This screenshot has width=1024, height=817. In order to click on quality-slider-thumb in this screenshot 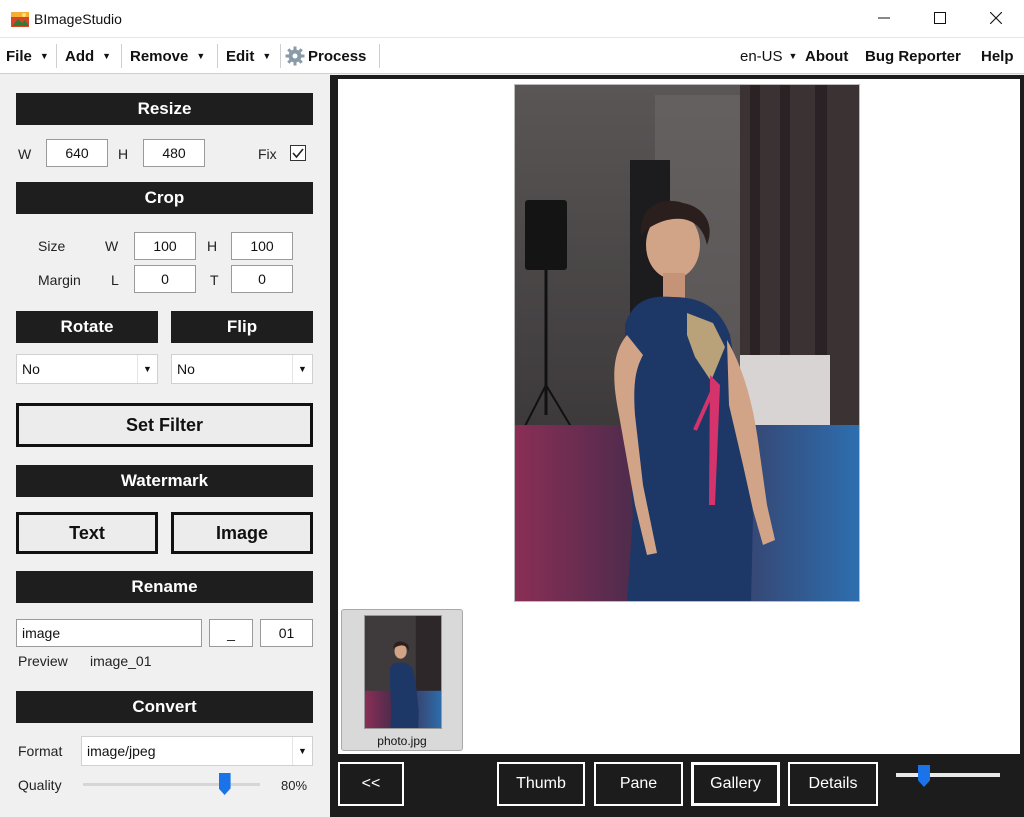, I will do `click(224, 784)`.